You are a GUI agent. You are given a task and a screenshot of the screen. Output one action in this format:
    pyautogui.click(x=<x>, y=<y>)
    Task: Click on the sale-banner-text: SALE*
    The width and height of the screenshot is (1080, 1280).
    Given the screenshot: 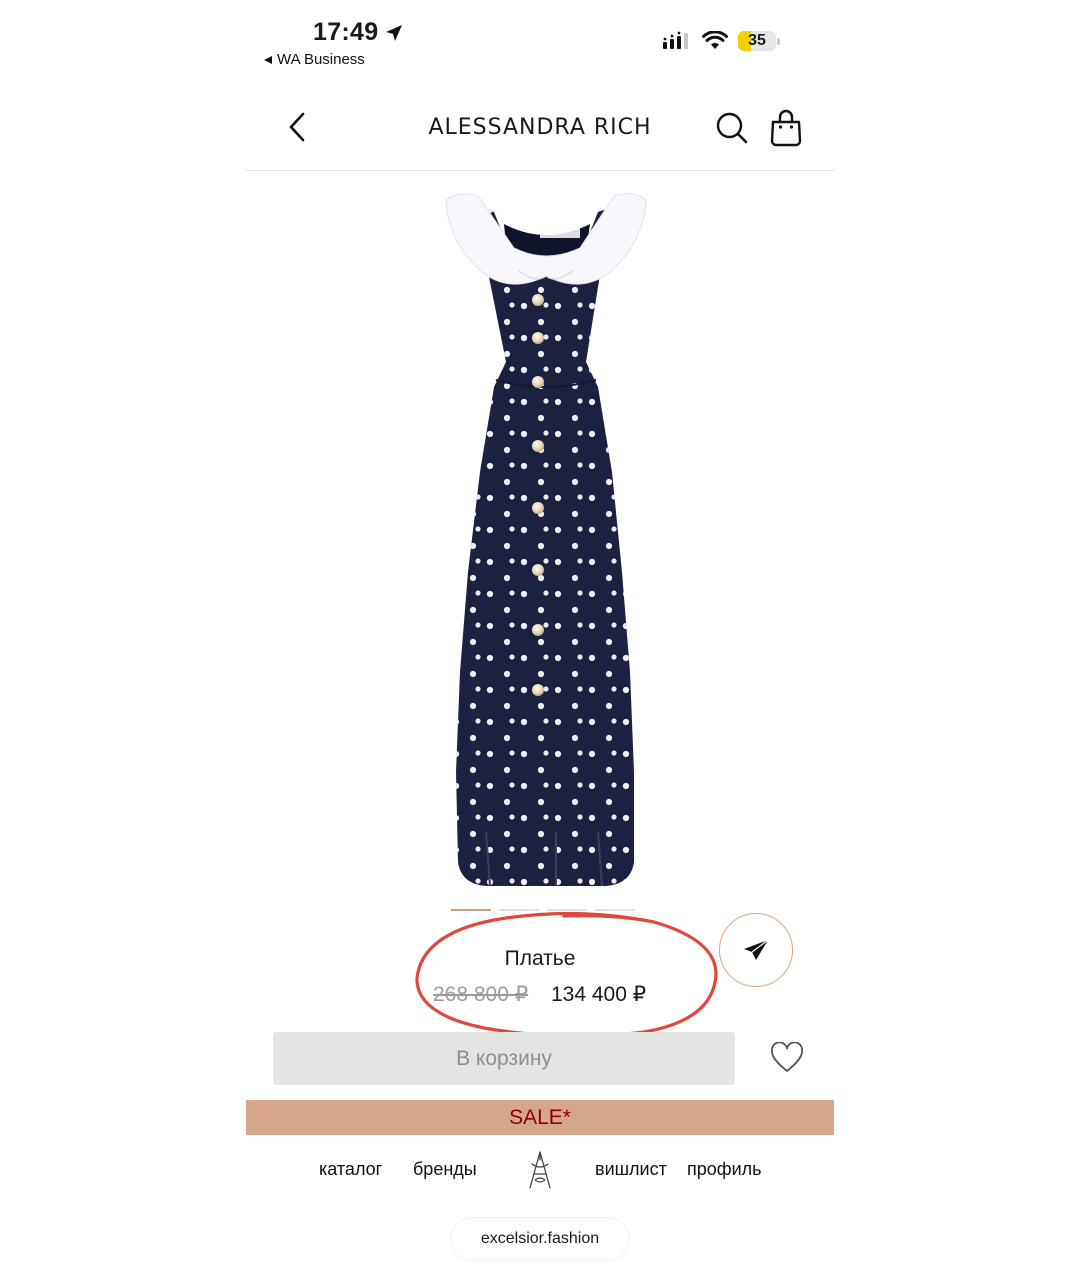 What is the action you would take?
    pyautogui.click(x=540, y=1117)
    